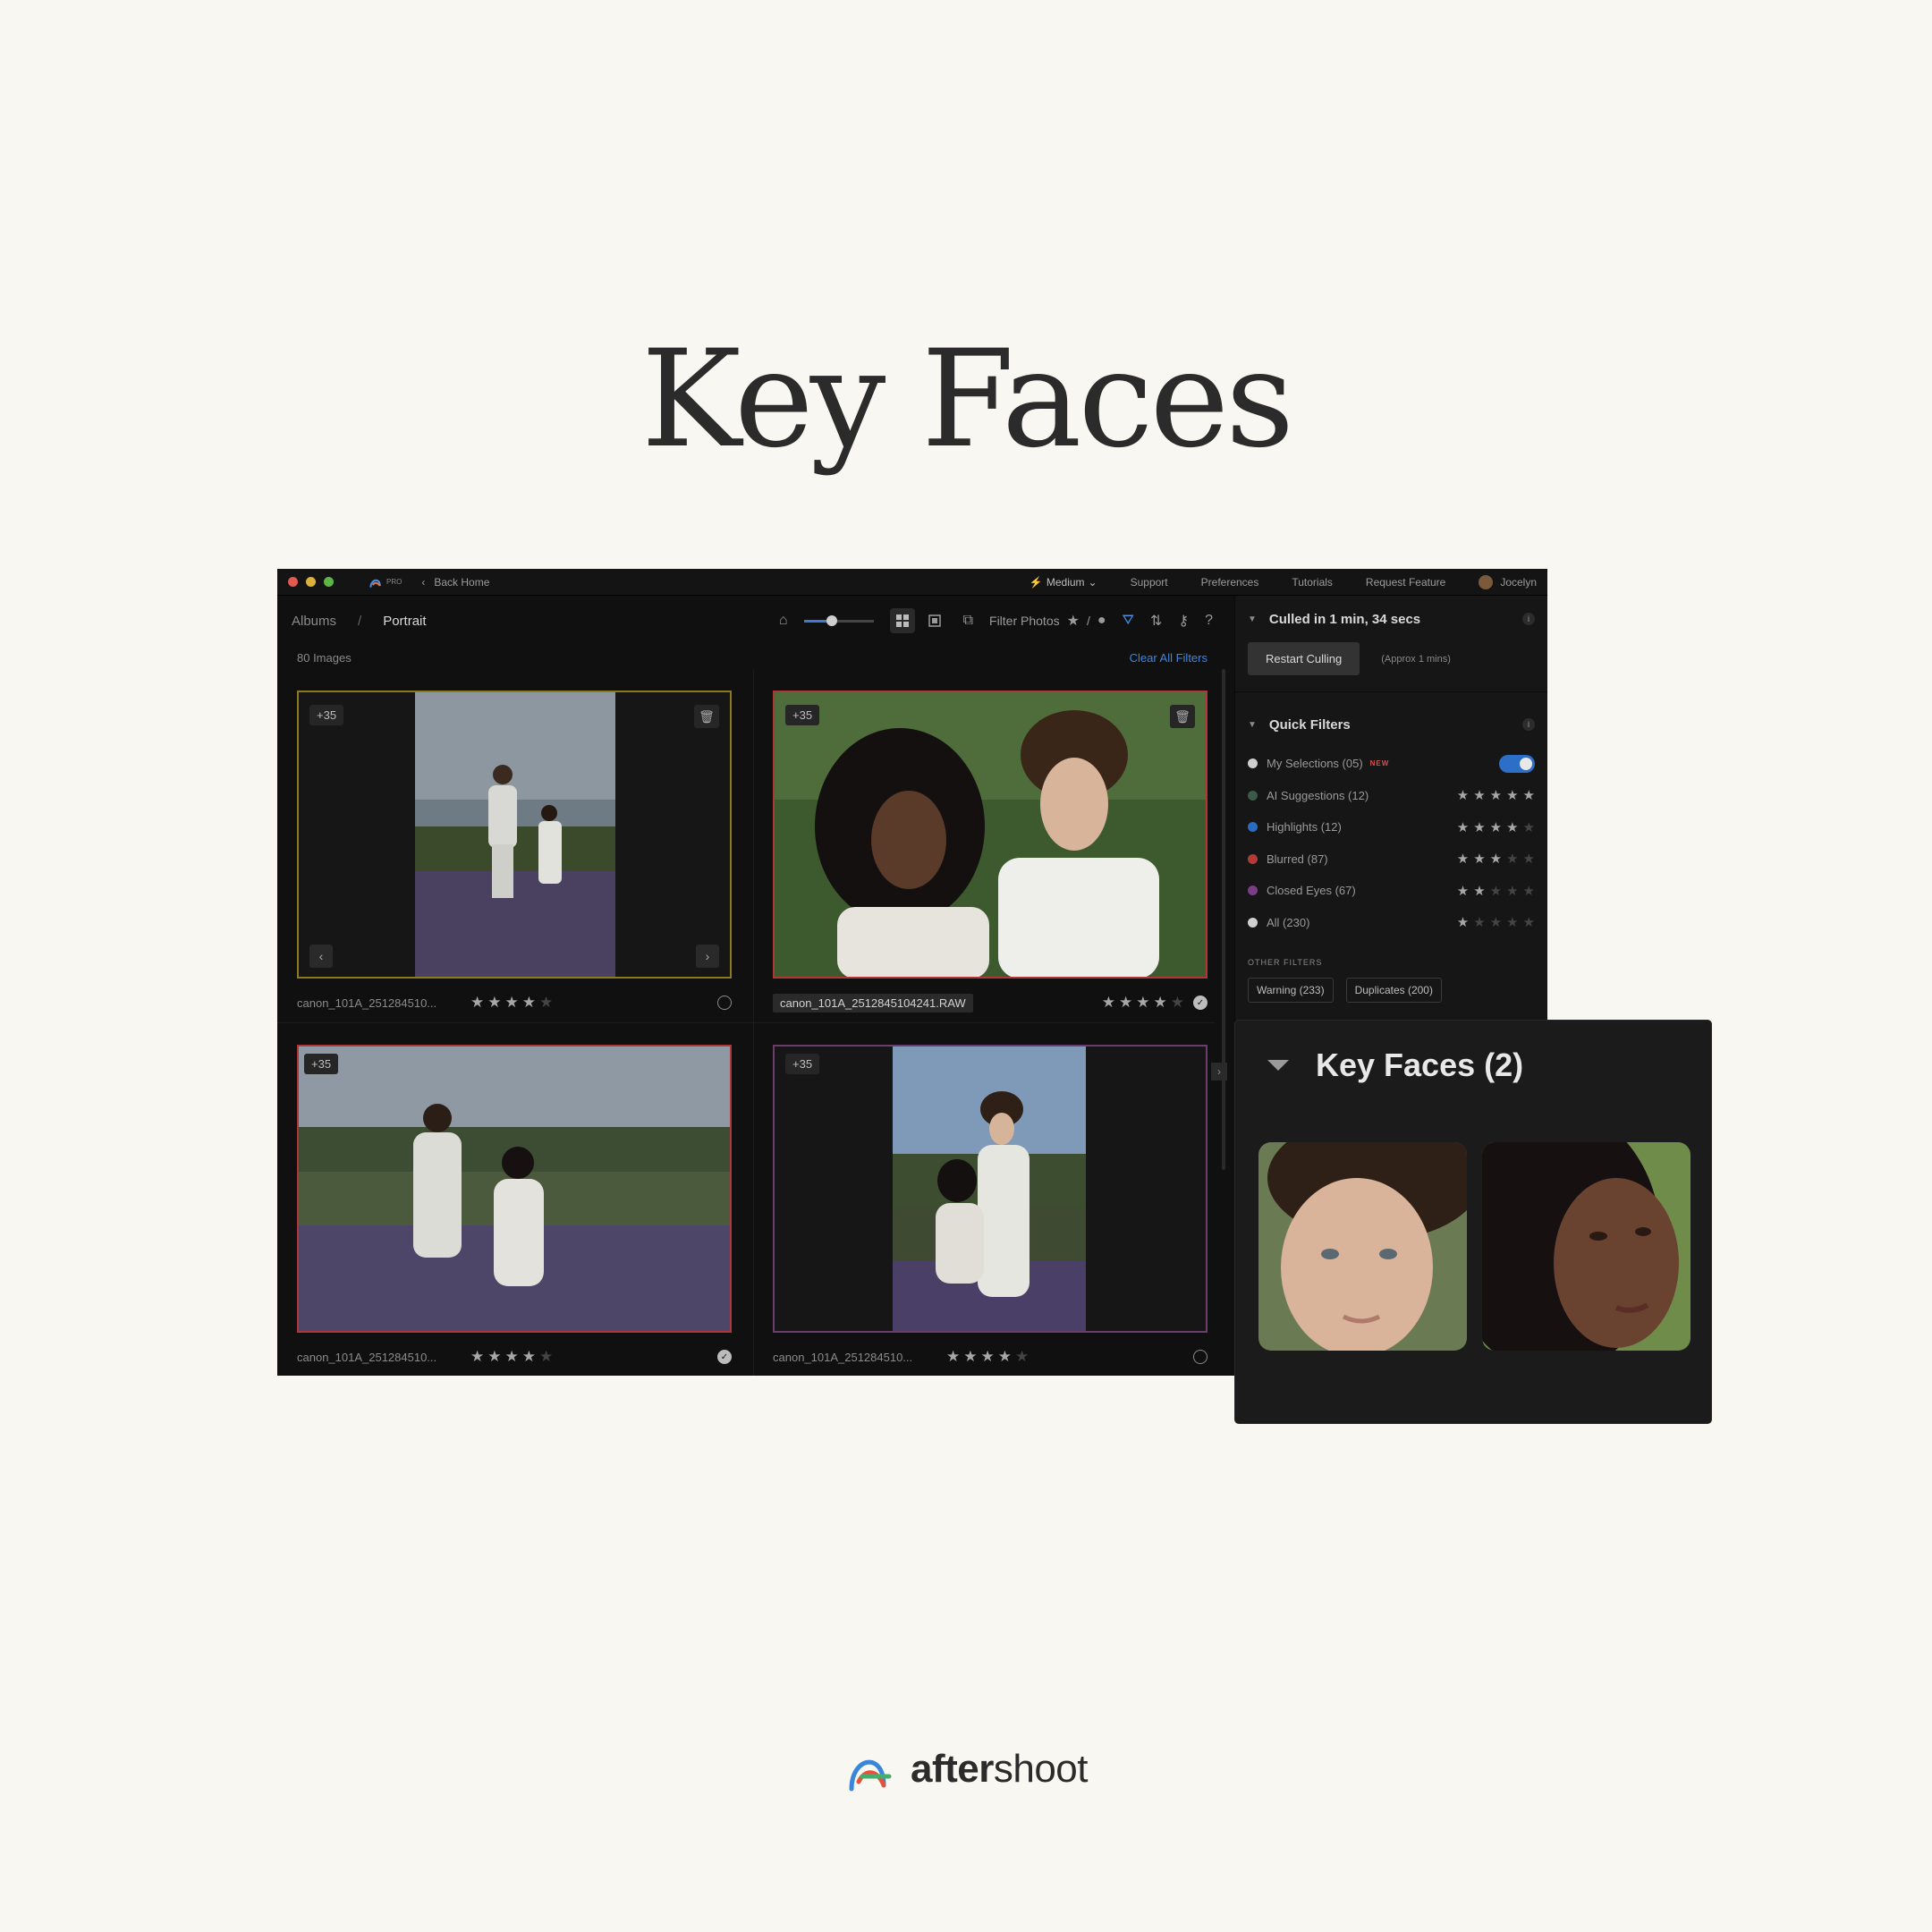 Image resolution: width=1932 pixels, height=1932 pixels. What do you see at coordinates (1209, 621) in the screenshot?
I see `help-icon: ?` at bounding box center [1209, 621].